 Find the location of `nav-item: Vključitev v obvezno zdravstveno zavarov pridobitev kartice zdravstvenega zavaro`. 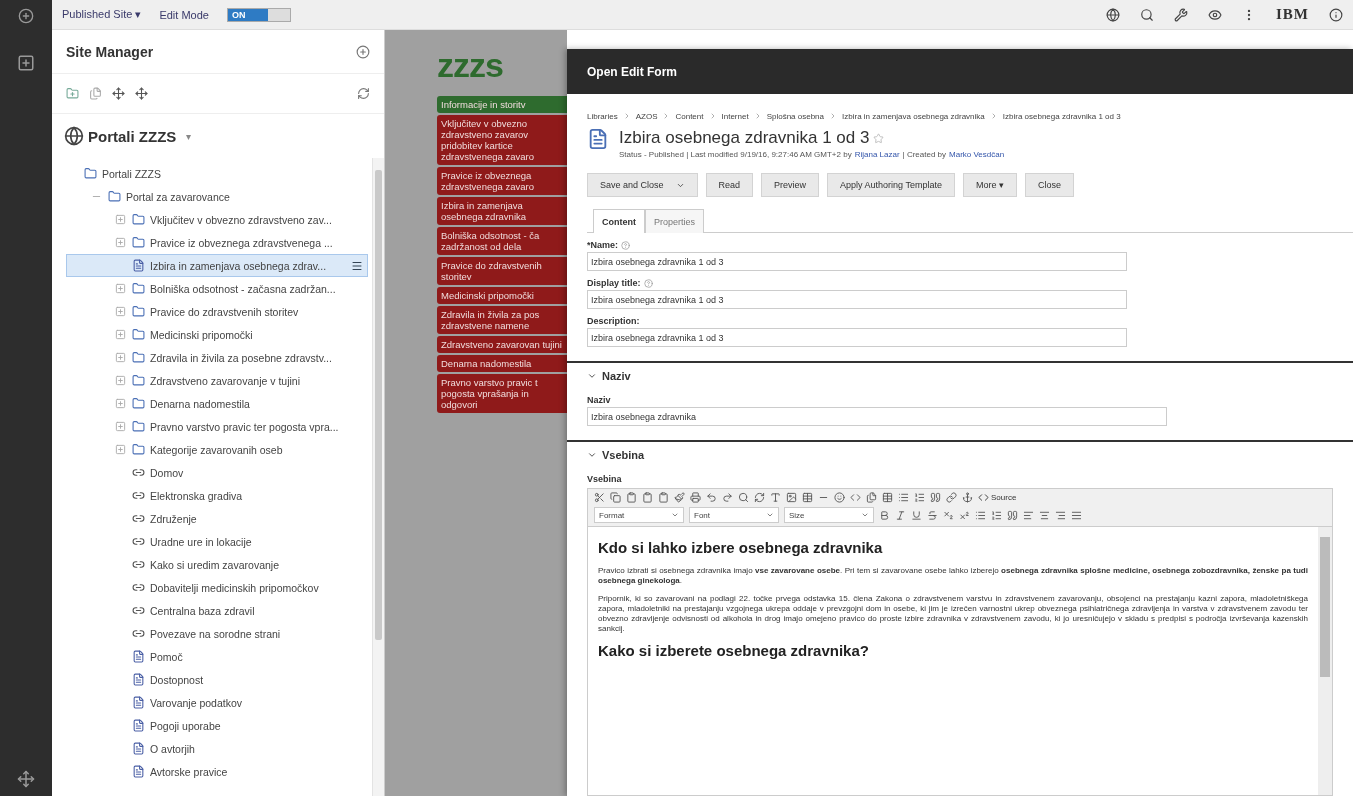

nav-item: Vključitev v obvezno zdravstveno zavarov pridobitev kartice zdravstvenega zavaro is located at coordinates (502, 140).